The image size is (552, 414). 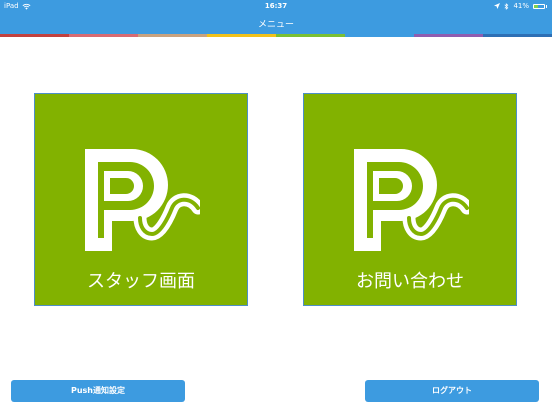 I want to click on status-bar: iPad 16:37 41%, so click(x=276, y=6).